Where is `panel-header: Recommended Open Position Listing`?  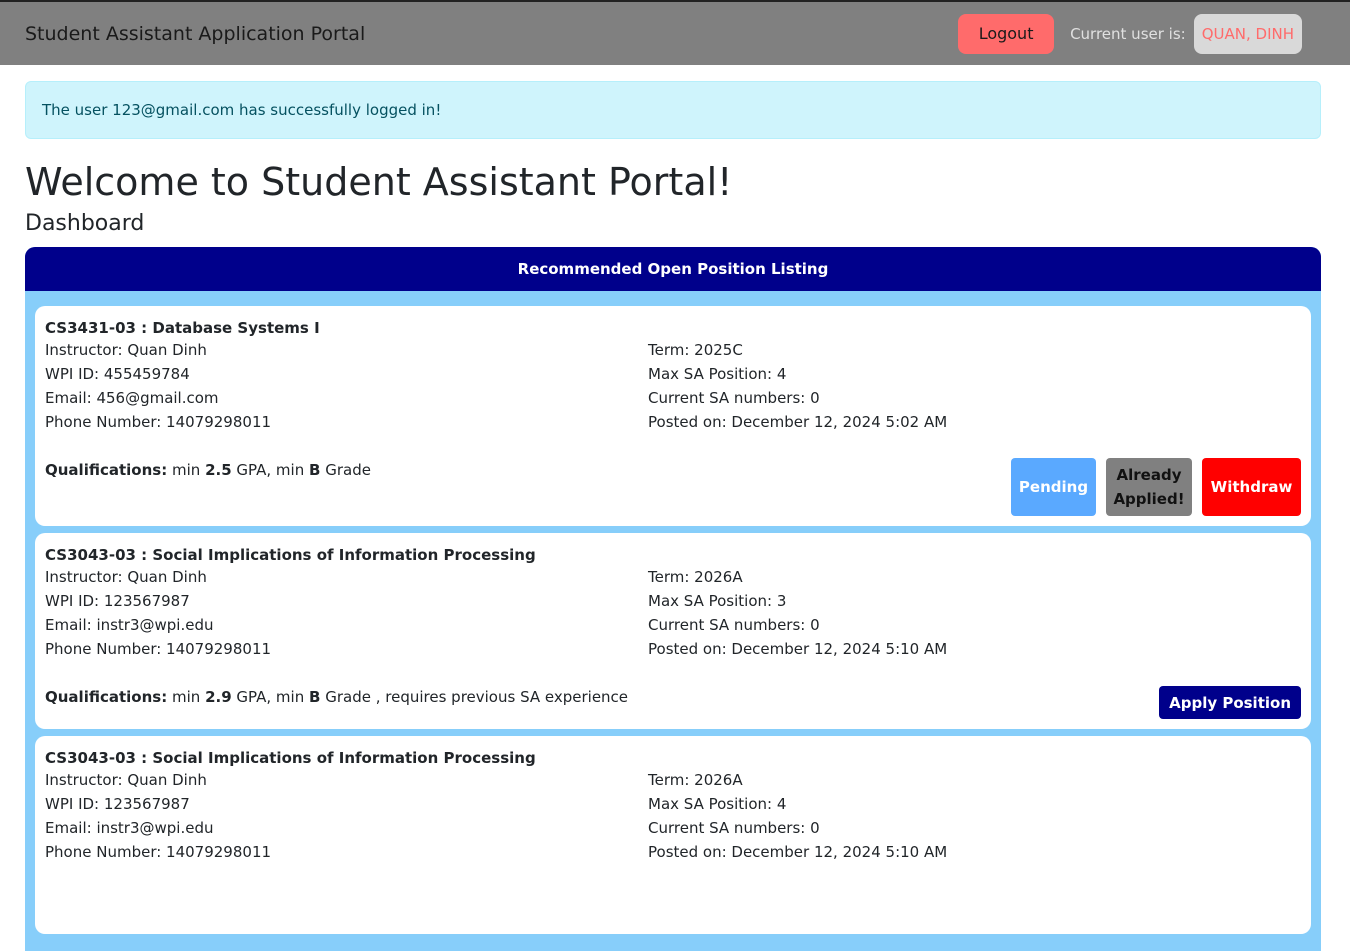 panel-header: Recommended Open Position Listing is located at coordinates (673, 269).